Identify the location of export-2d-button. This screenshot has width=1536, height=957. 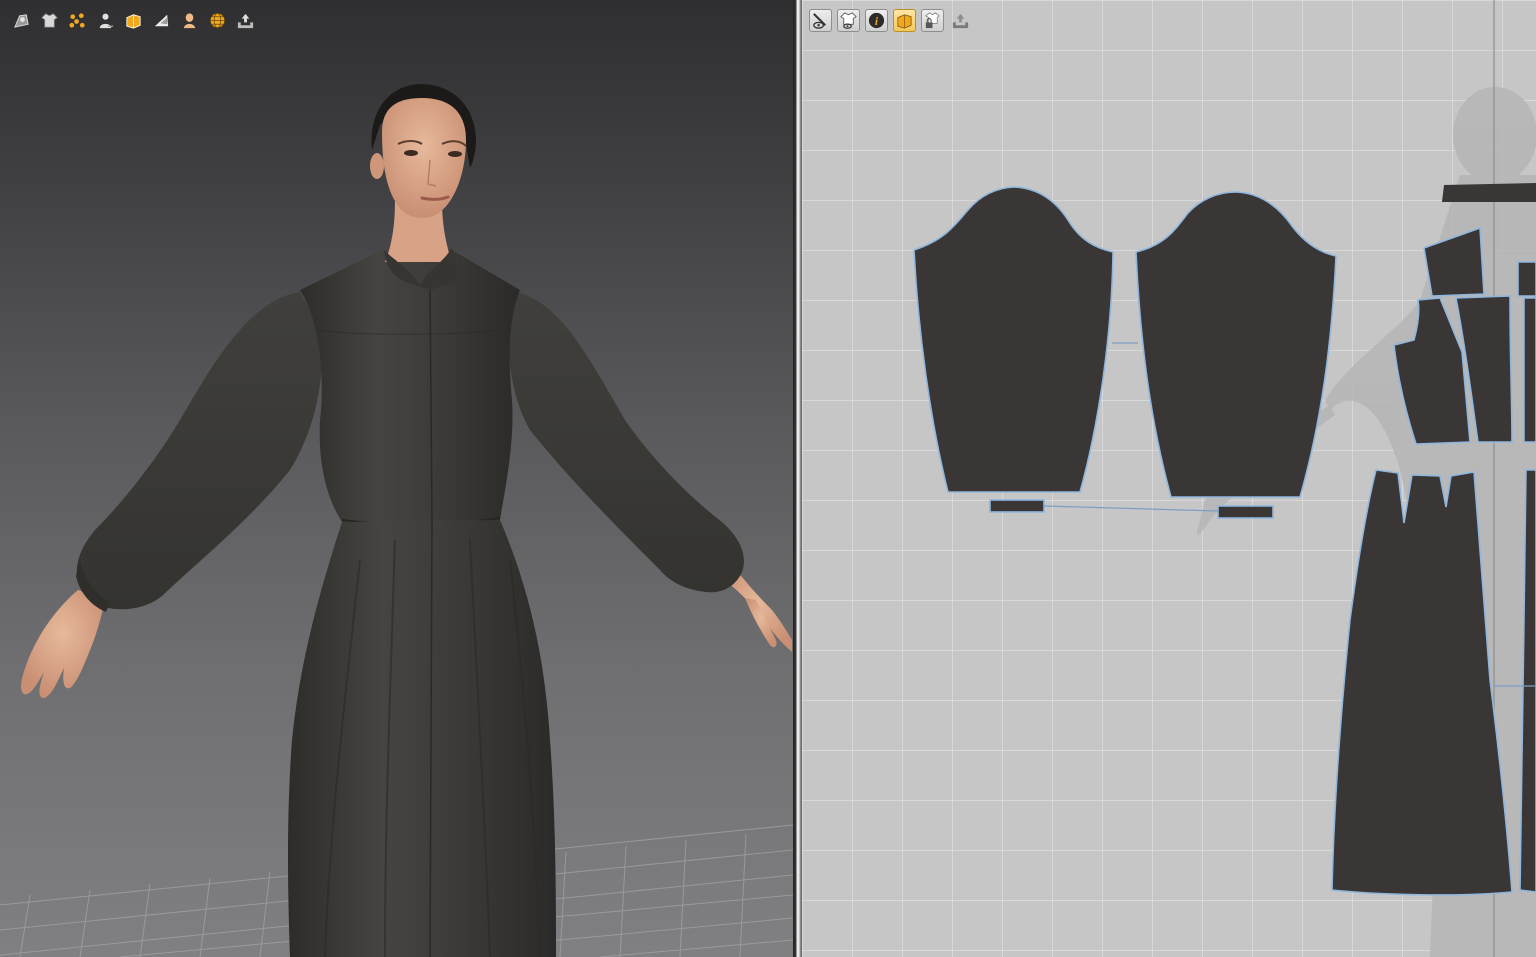
(960, 20).